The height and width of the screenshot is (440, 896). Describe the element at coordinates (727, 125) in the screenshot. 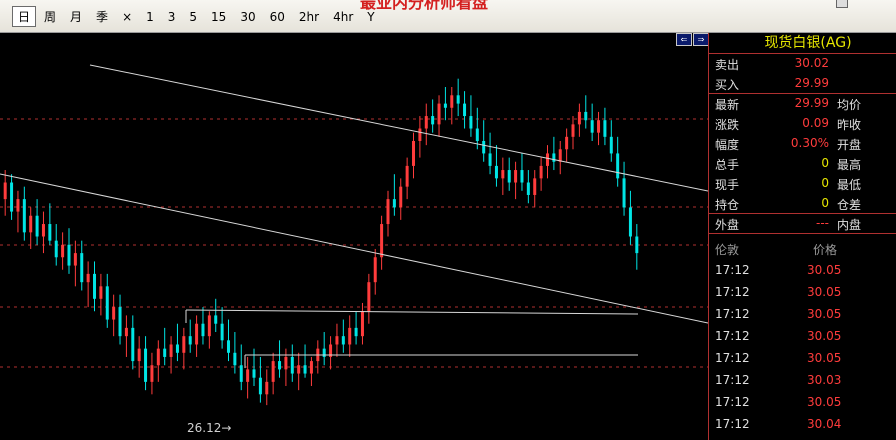

I see `quote-label: 涨跌` at that location.